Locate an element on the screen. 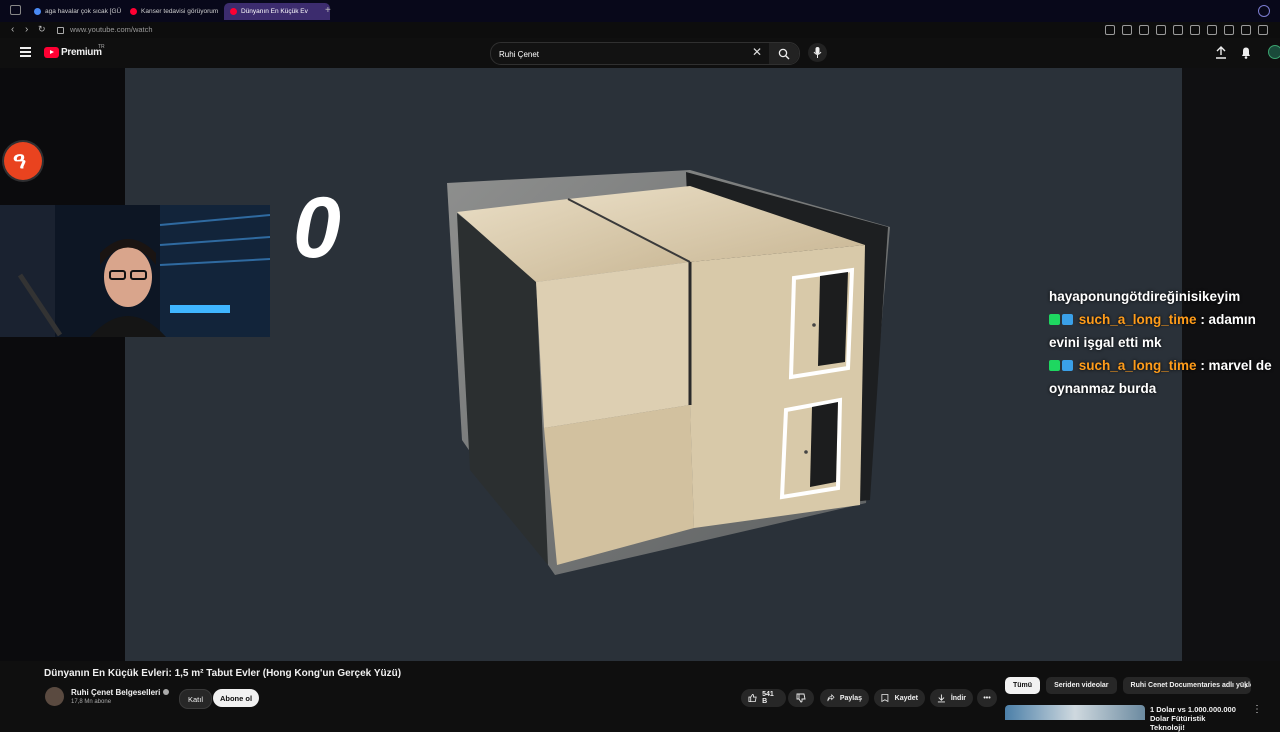  subscribe-button: Abone ol is located at coordinates (236, 698).